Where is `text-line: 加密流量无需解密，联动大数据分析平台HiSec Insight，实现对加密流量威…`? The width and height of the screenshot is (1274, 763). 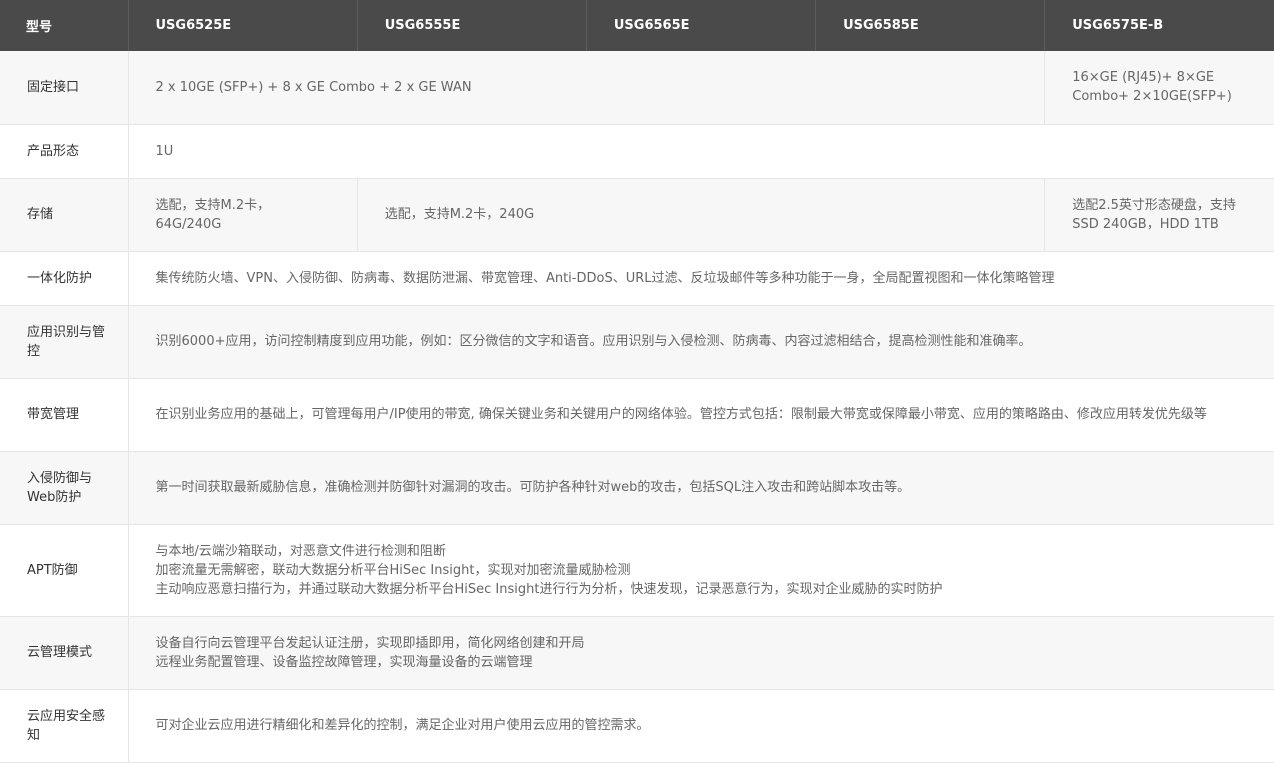 text-line: 加密流量无需解密，联动大数据分析平台HiSec Insight，实现对加密流量威… is located at coordinates (393, 570).